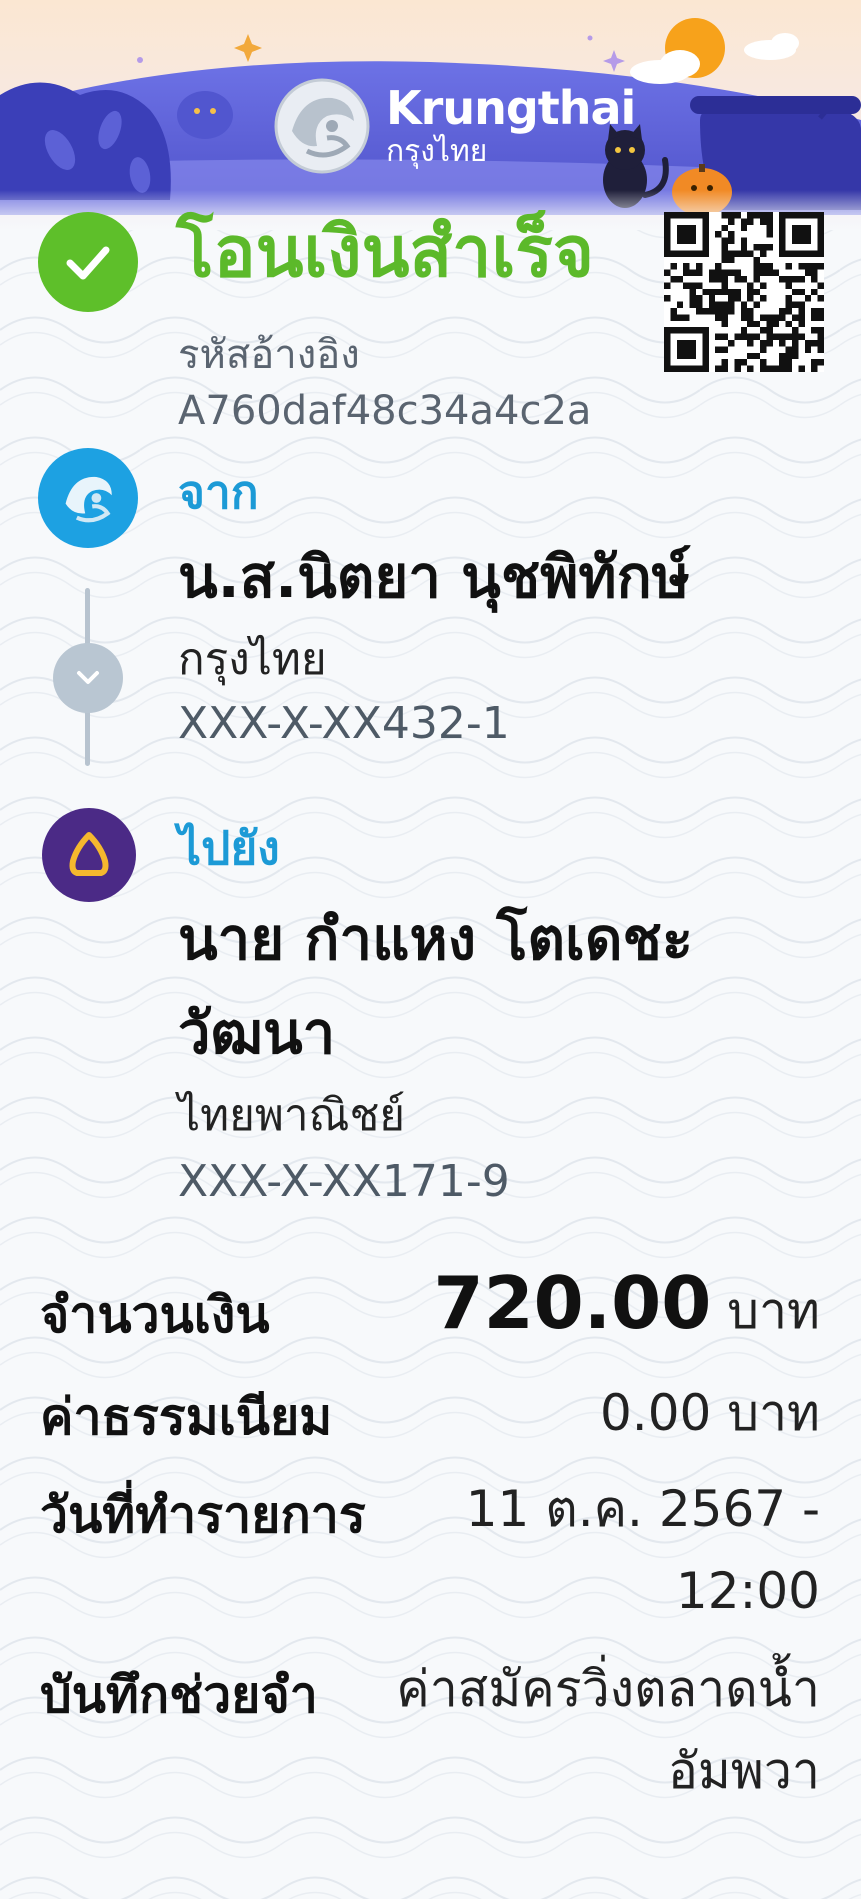  Describe the element at coordinates (385, 411) in the screenshot. I see `reference-value: A760daf48c34a4c2a` at that location.